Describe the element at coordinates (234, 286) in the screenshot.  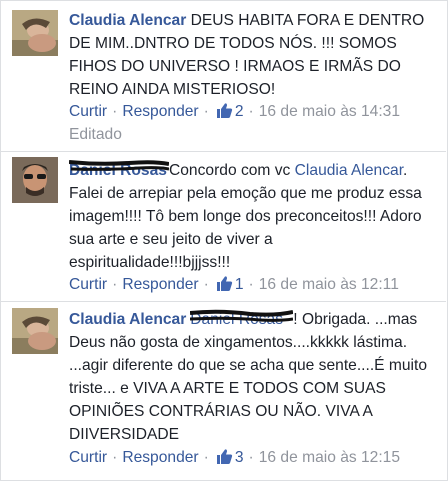
I see `comment-actions: Curtir · Responder · 1 · 16 de maio às 12:11` at that location.